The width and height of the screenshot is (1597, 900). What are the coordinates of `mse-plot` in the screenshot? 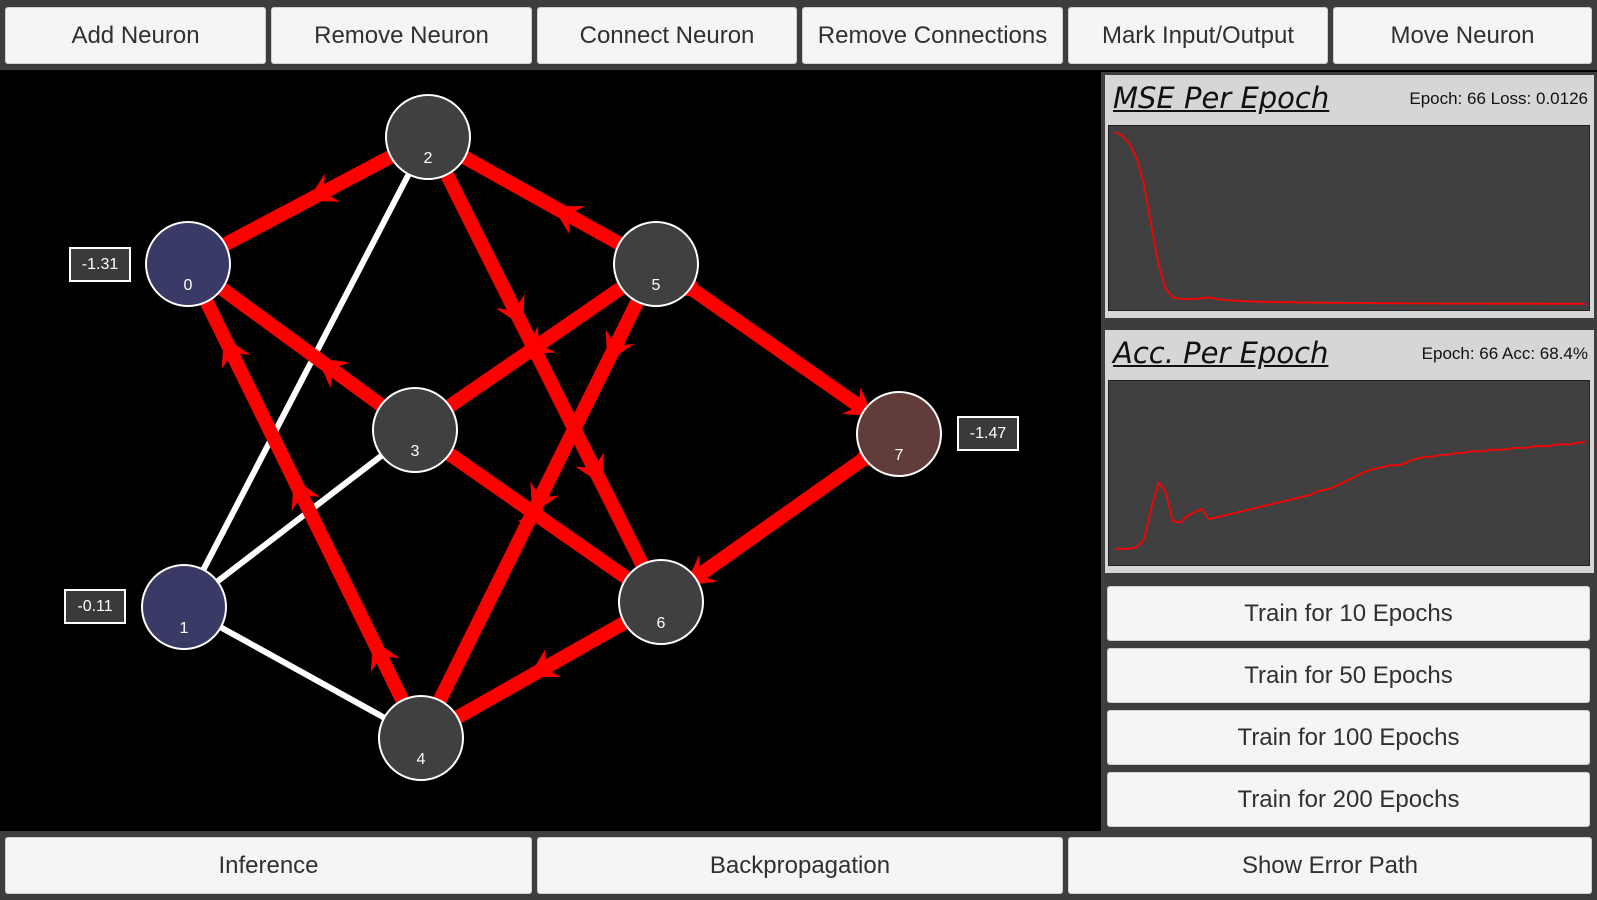 It's located at (1349, 218).